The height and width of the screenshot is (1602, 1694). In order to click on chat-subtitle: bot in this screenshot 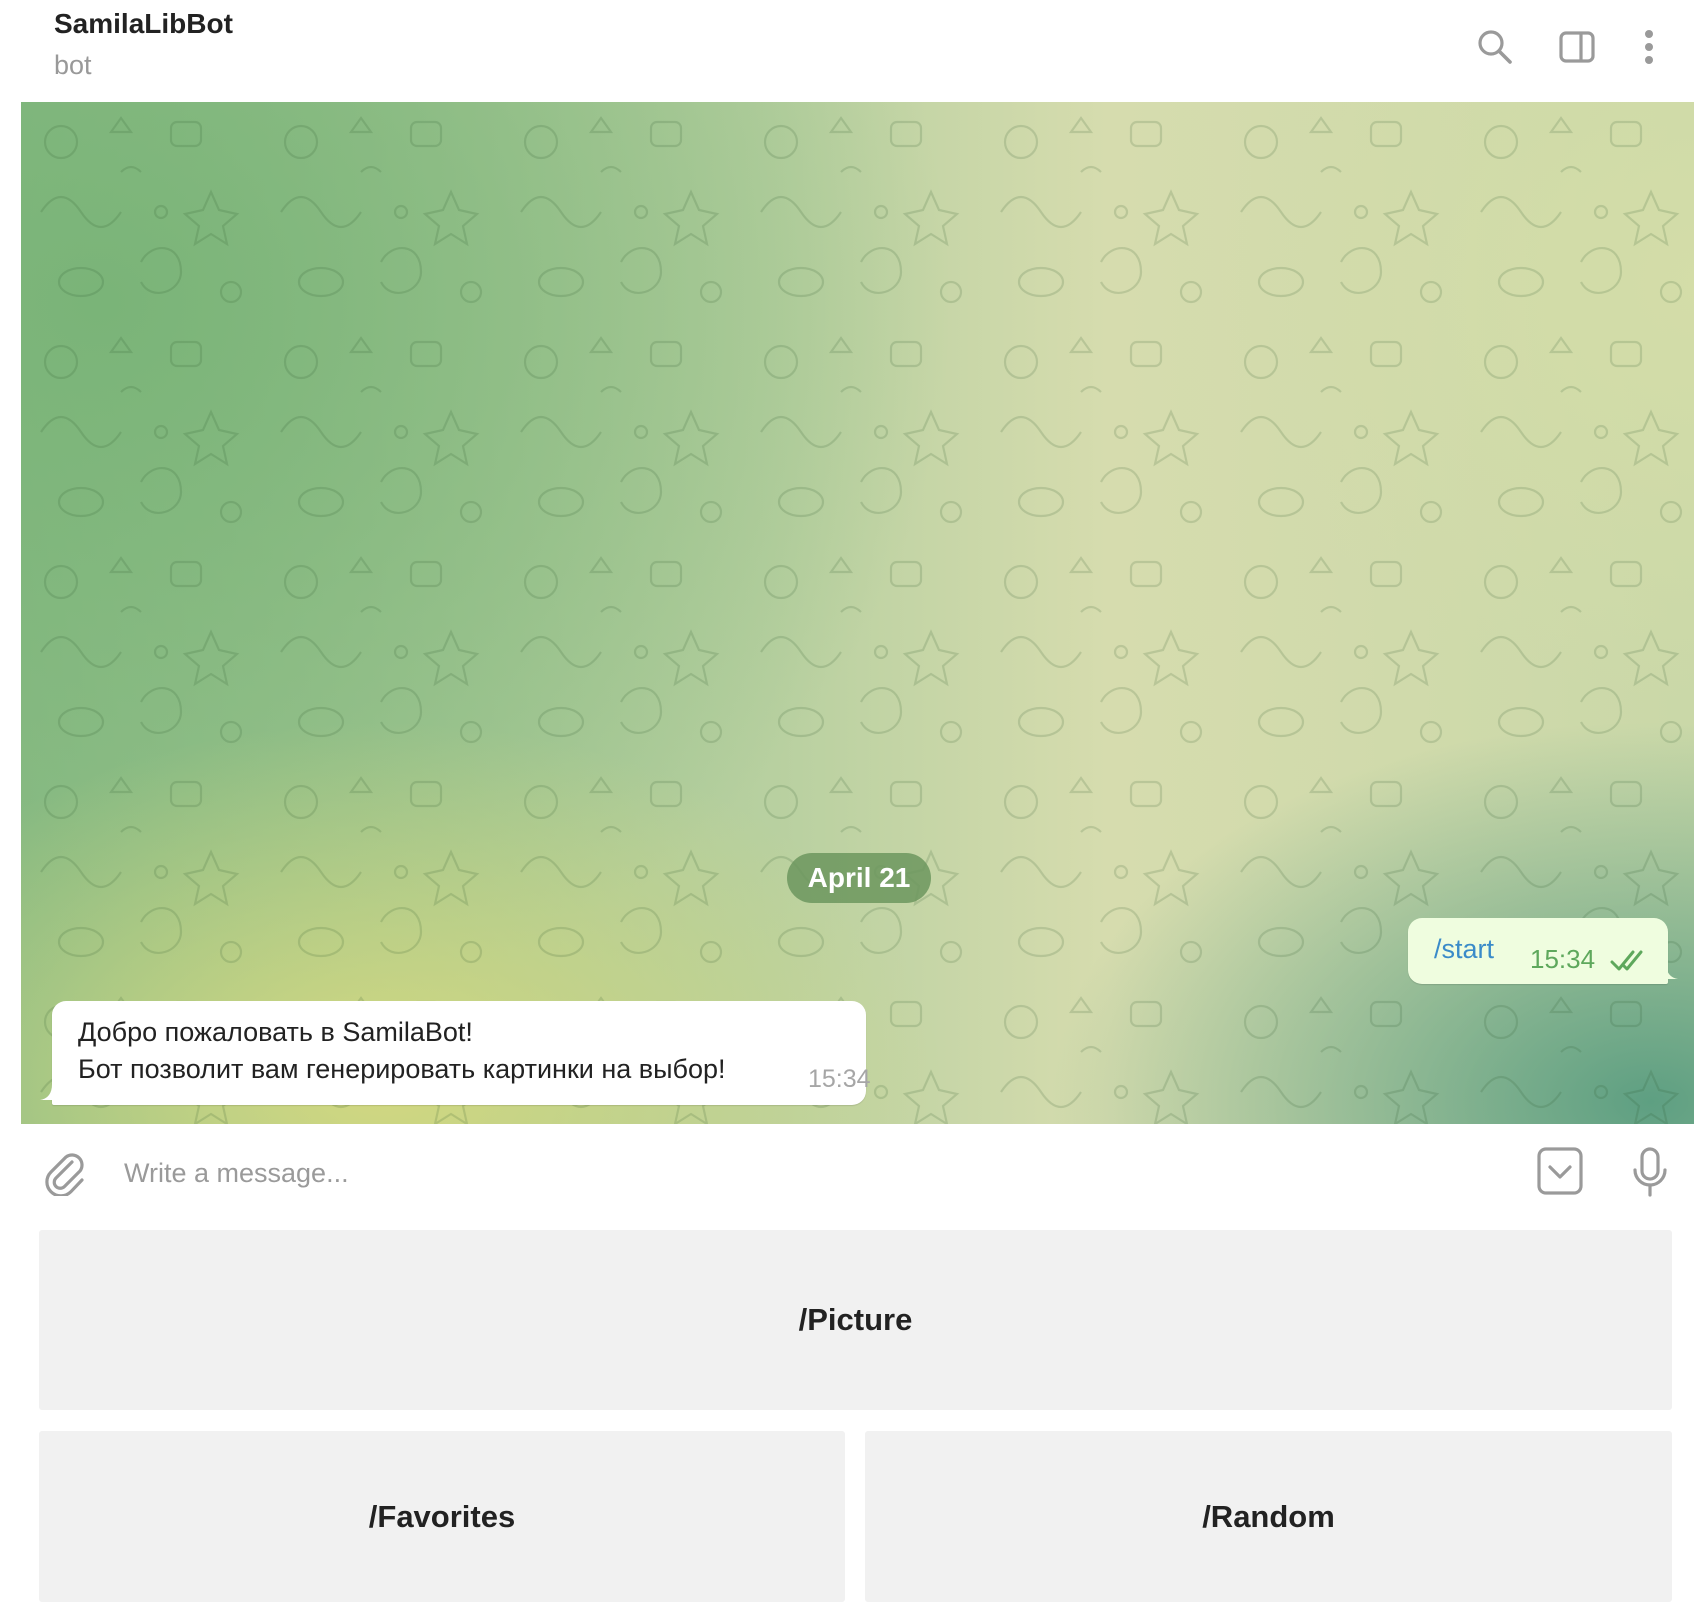, I will do `click(73, 65)`.